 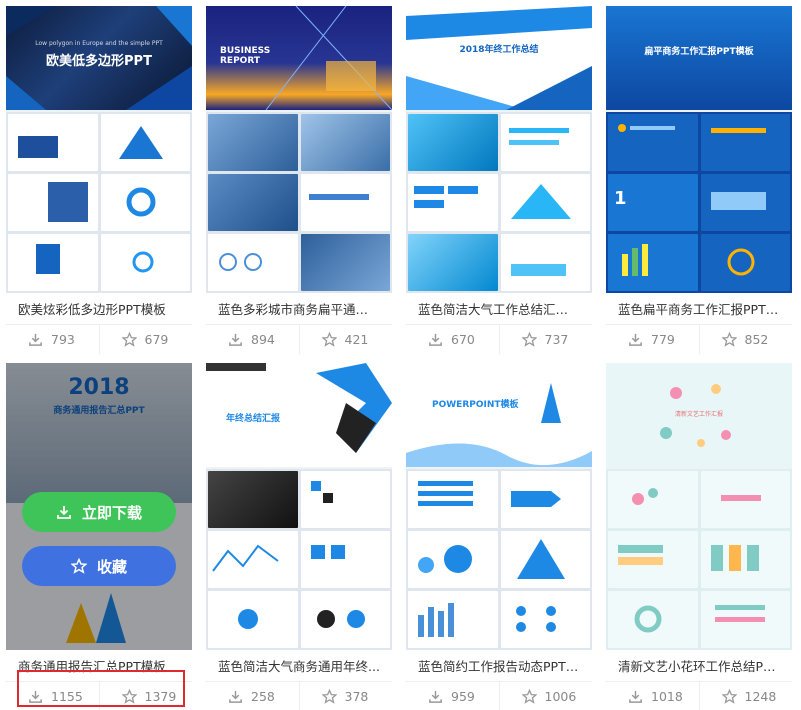 I want to click on template-card: POWERPOINT模板 蓝色简约工作报告动态PPT模... 959 1006, so click(x=499, y=536).